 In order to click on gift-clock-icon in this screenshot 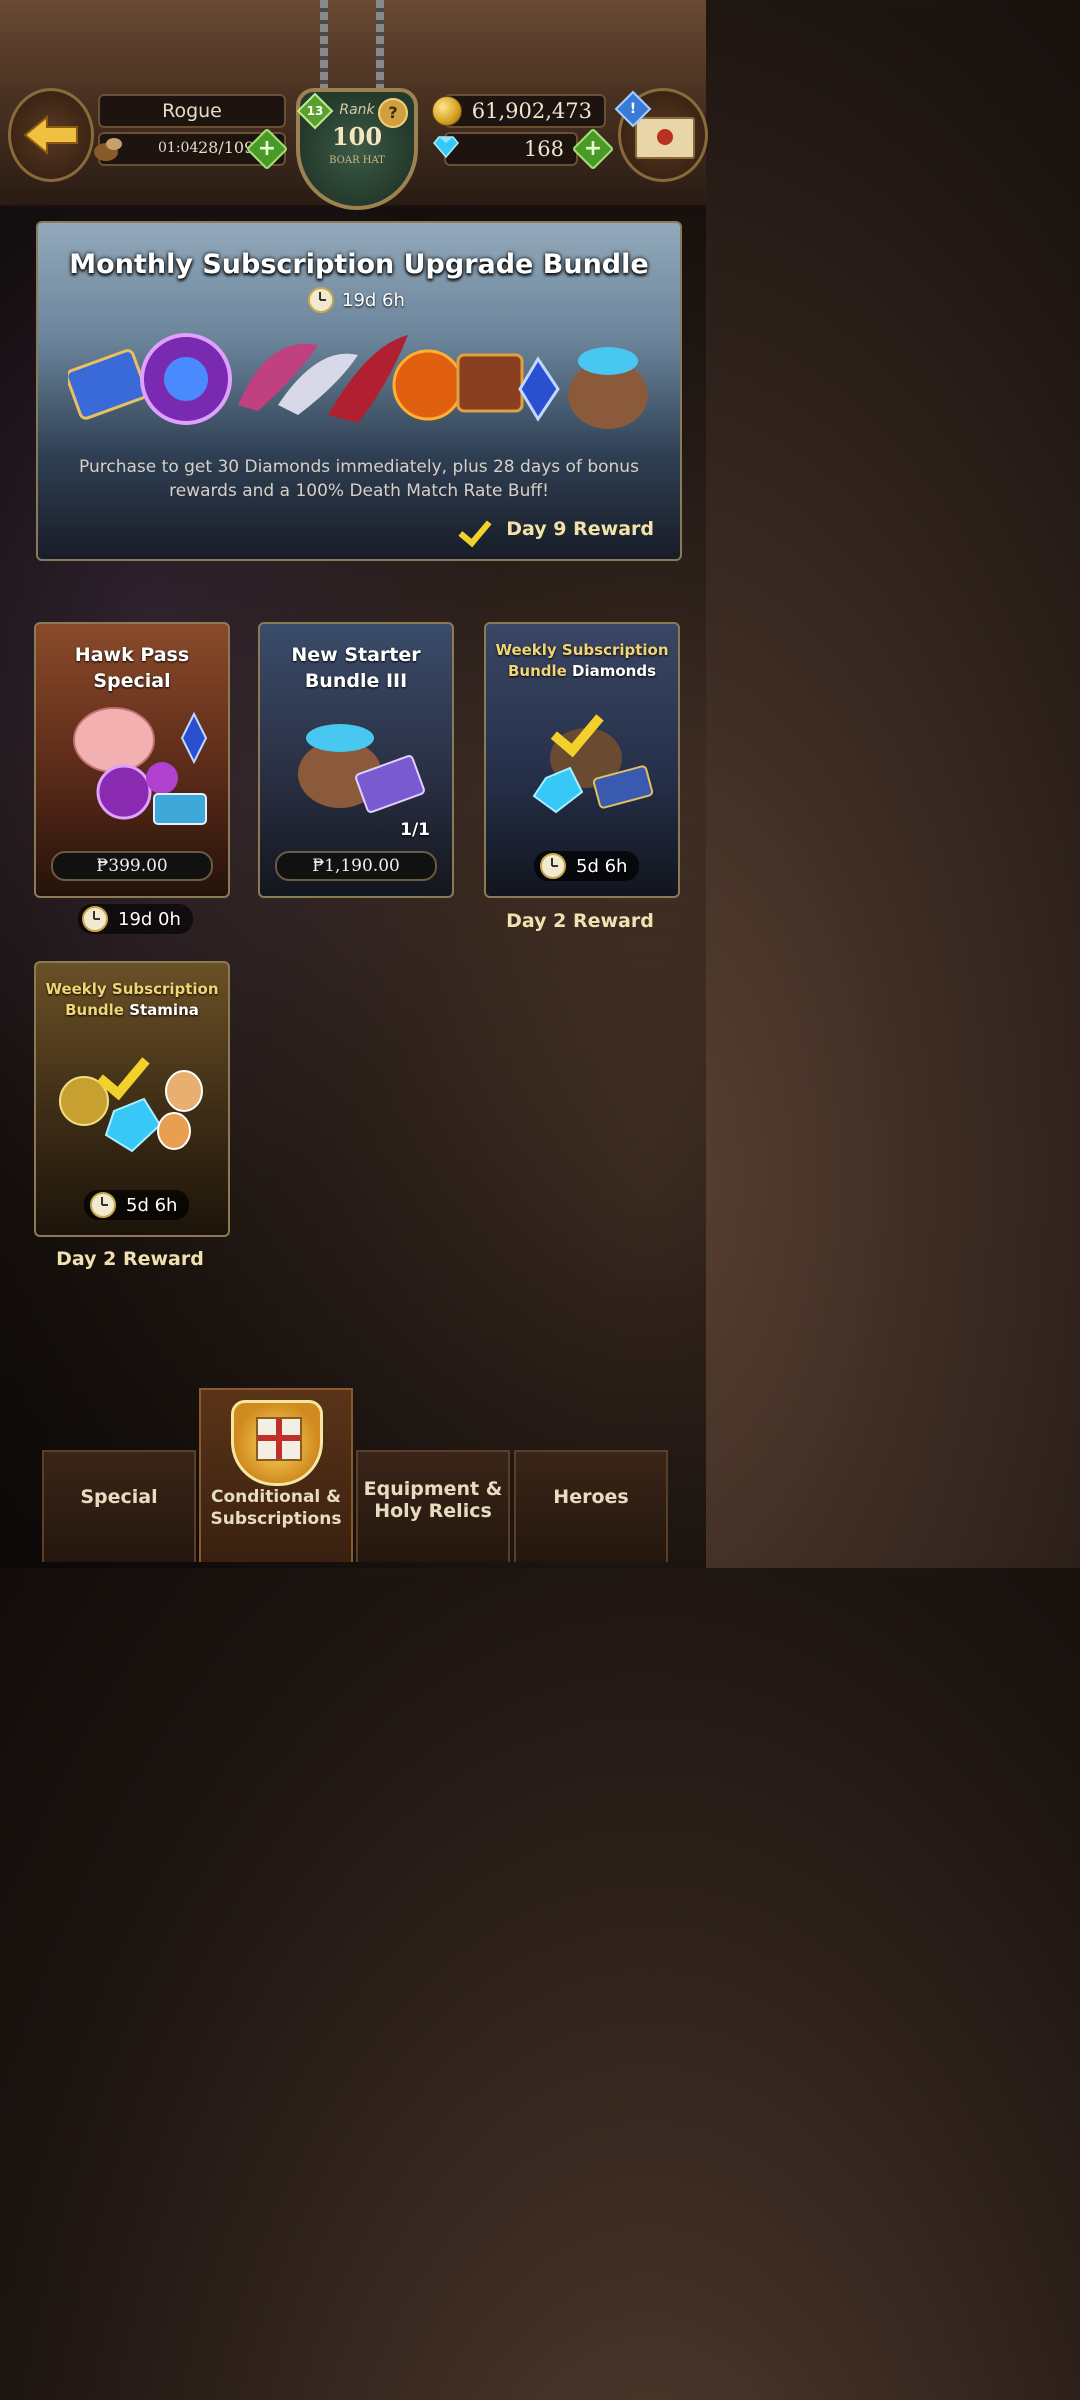, I will do `click(277, 1443)`.